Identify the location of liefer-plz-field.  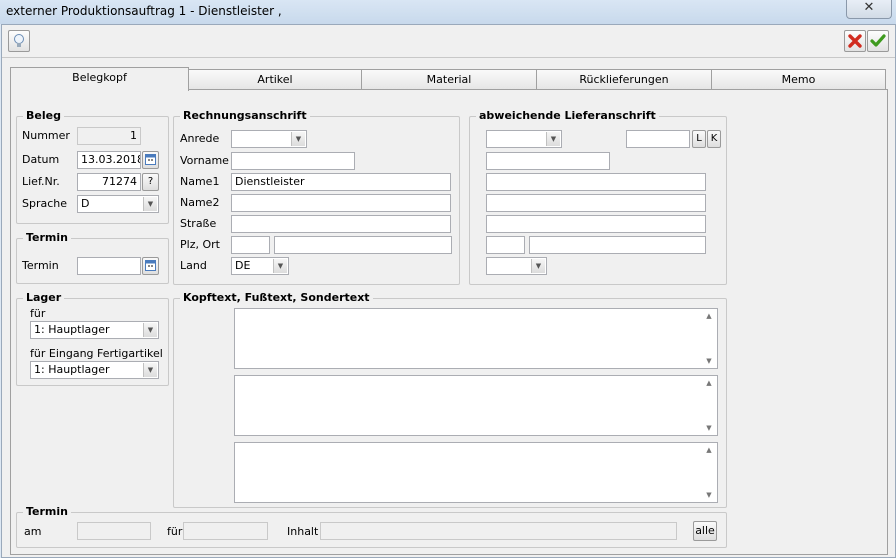
(505, 245).